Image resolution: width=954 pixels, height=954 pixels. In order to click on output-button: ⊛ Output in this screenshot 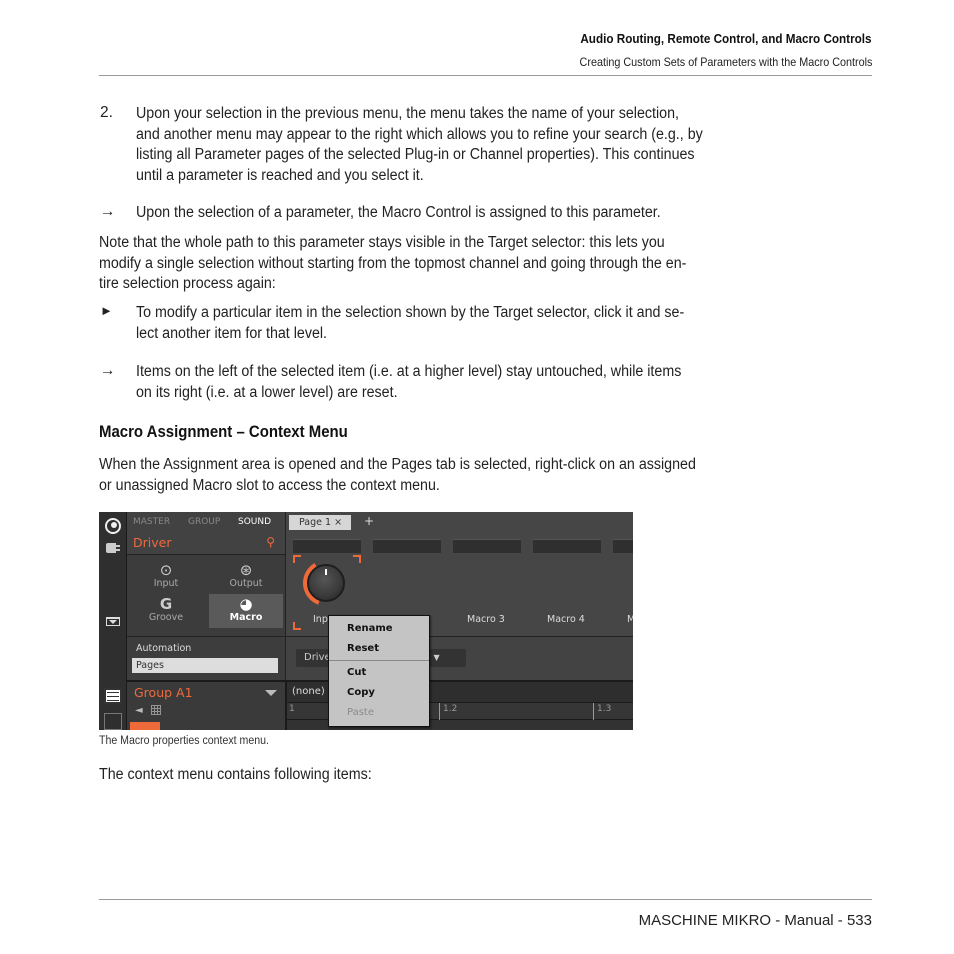, I will do `click(246, 577)`.